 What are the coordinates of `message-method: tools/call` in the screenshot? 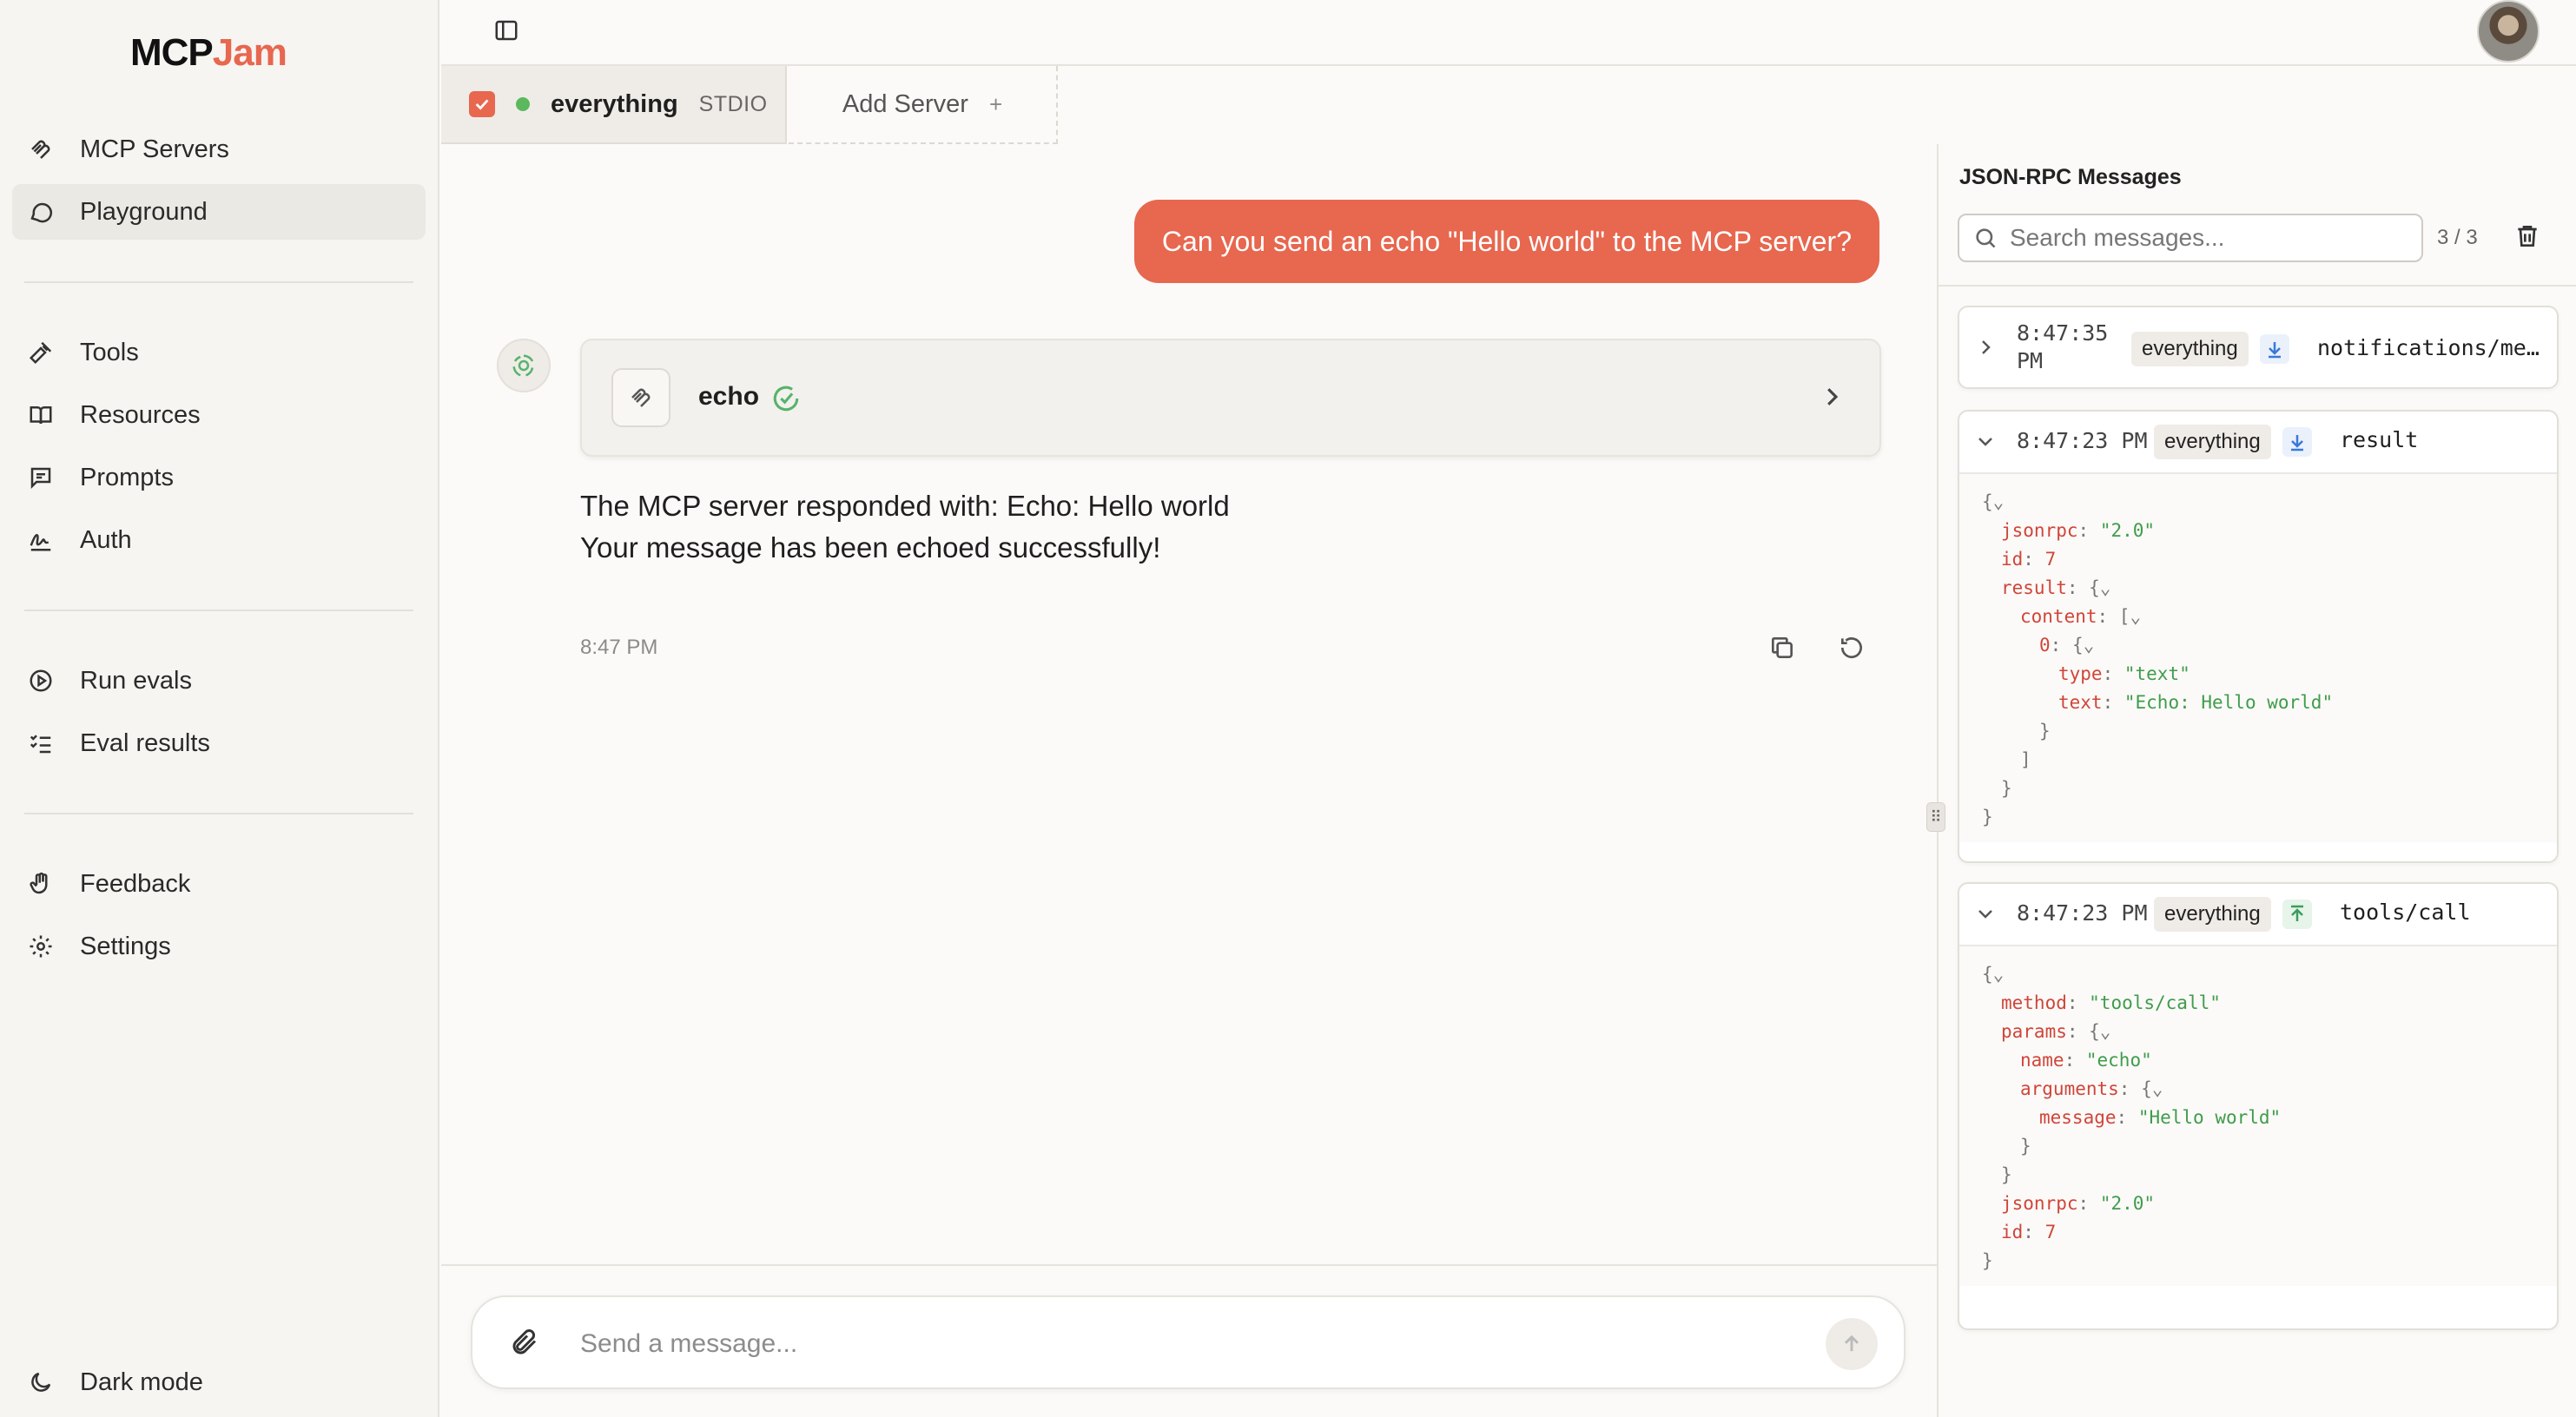 It's located at (2405, 912).